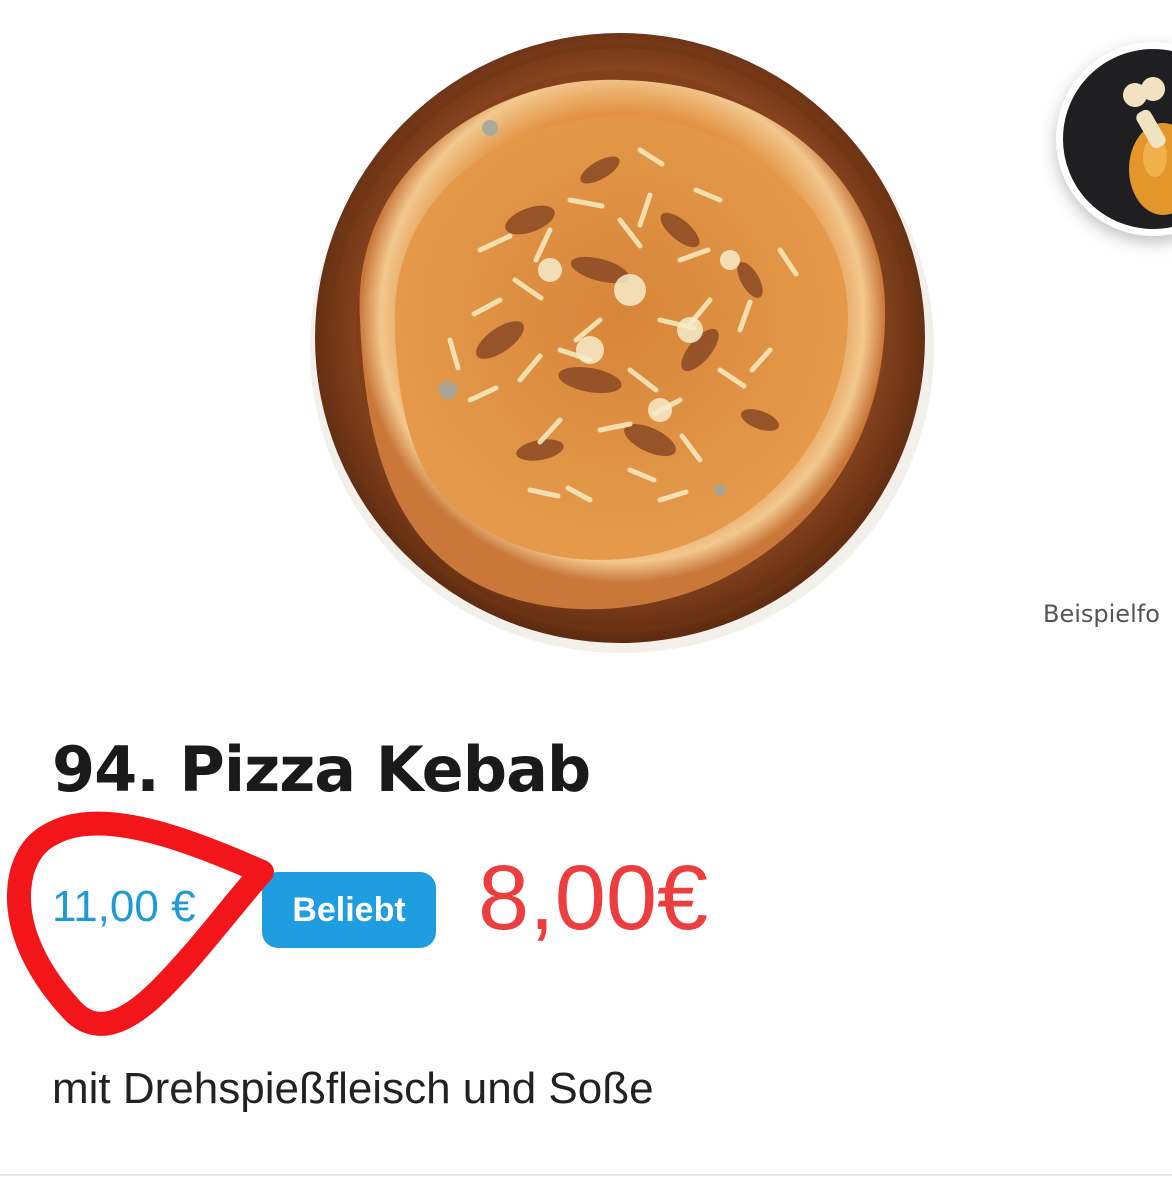 The image size is (1172, 1200). I want to click on product-title: 94. Pizza Kebab, so click(321, 769).